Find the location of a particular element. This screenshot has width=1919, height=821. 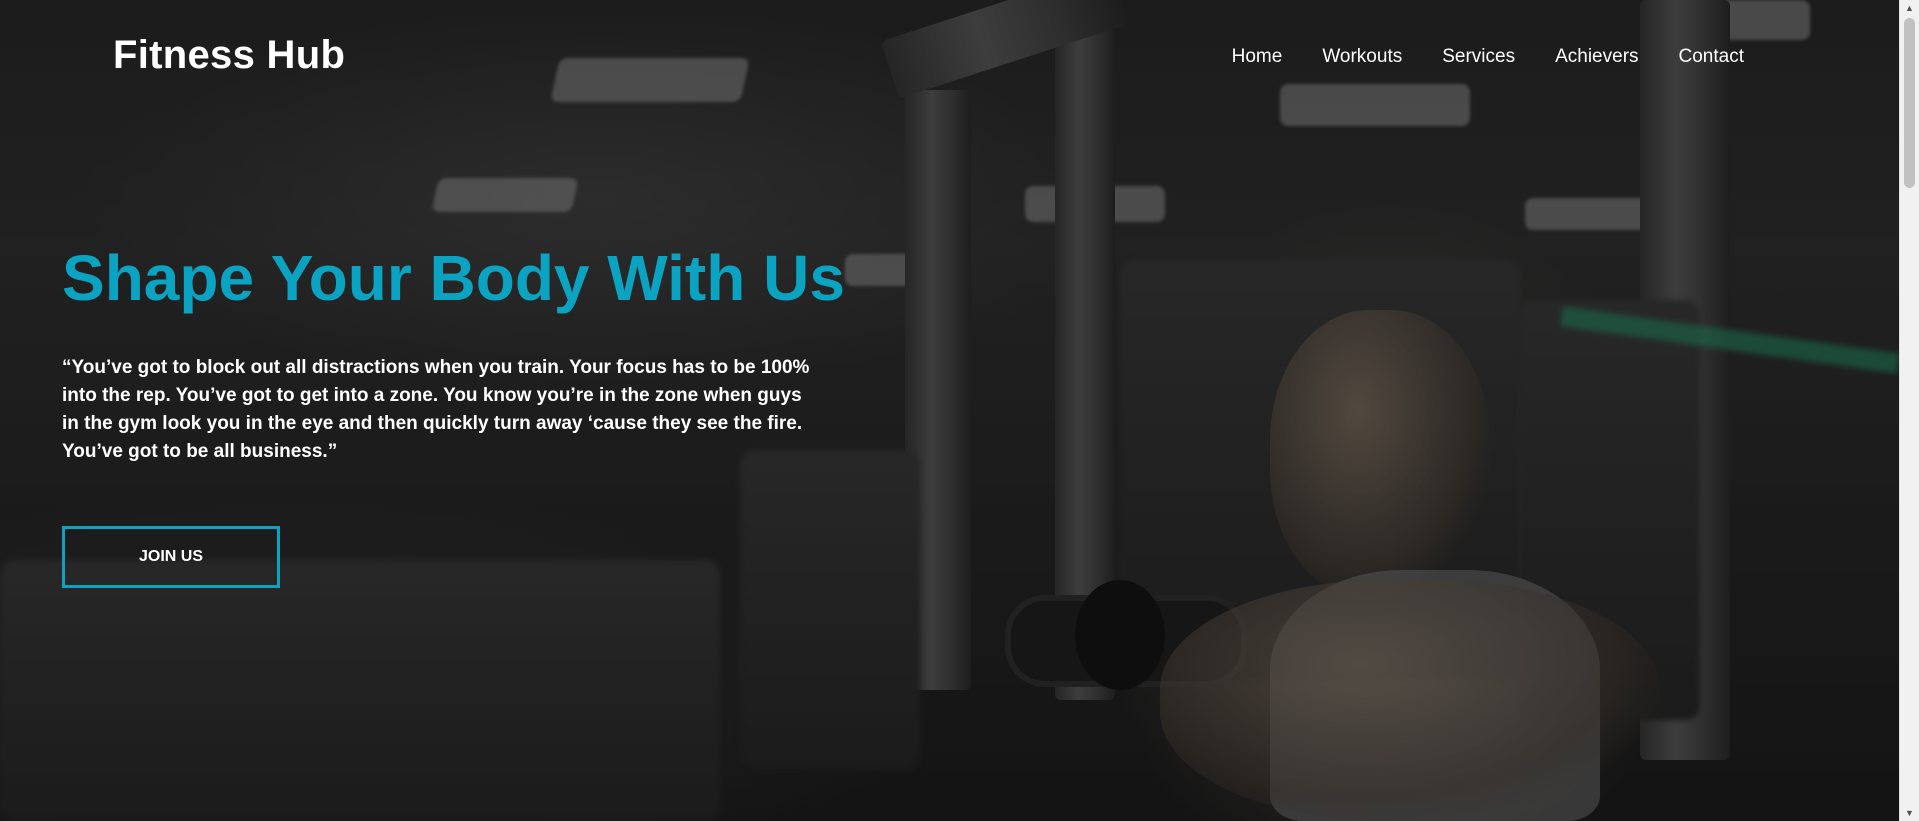

nav-link-contact: Contact is located at coordinates (1711, 57).